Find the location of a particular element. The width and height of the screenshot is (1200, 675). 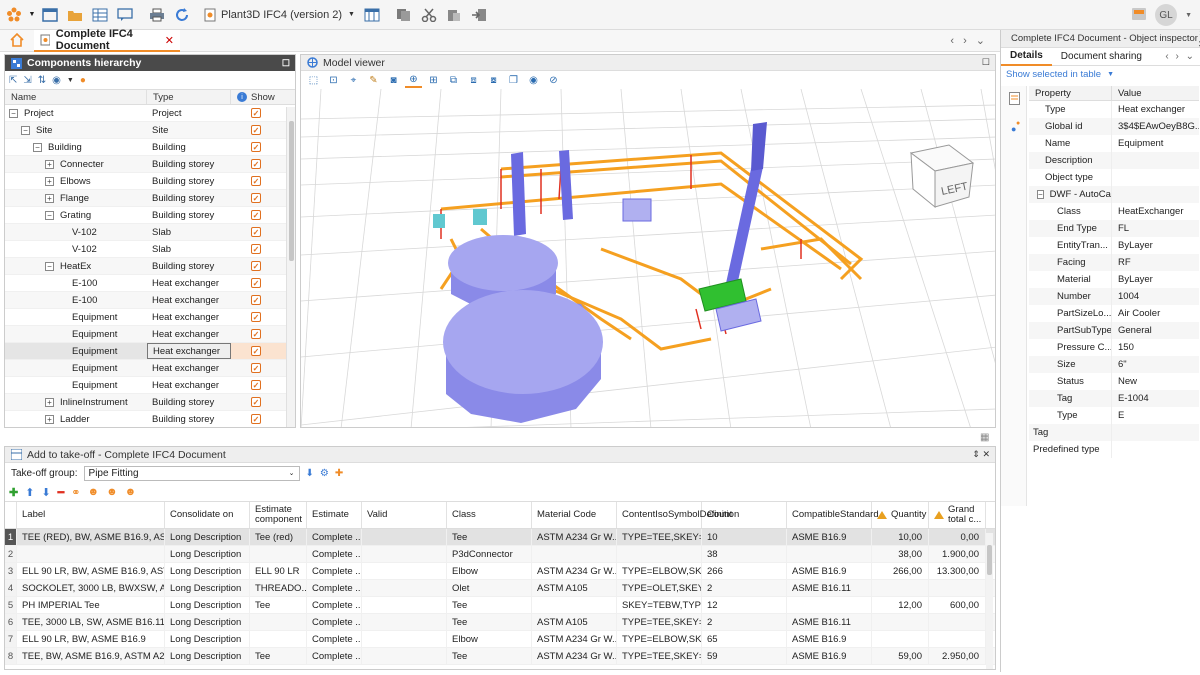

maximize-icon: ☐ is located at coordinates (286, 63).